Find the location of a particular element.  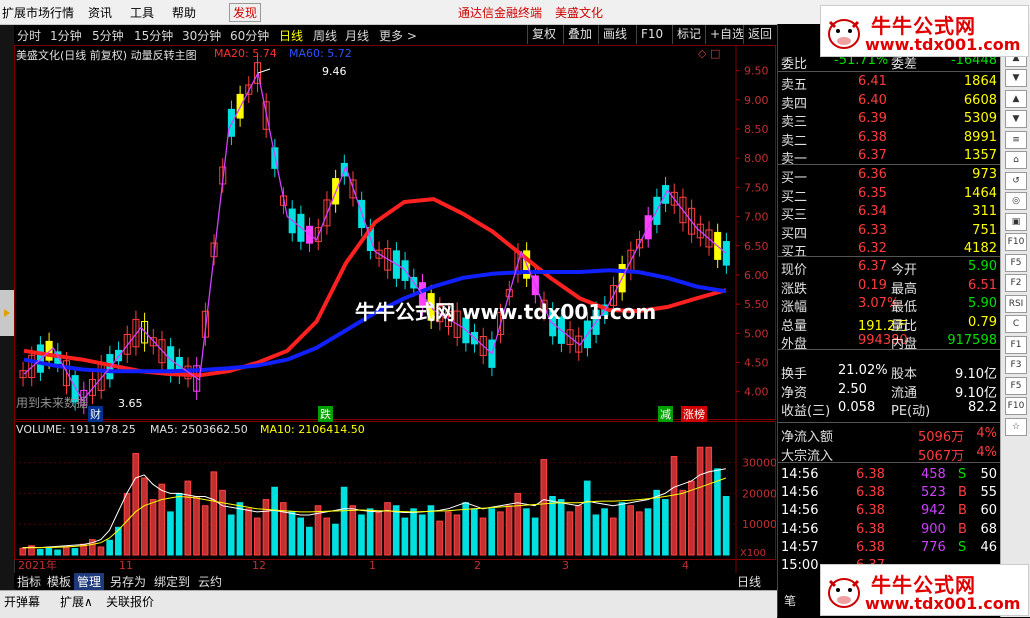

chart-corner-icons: ◇ □ is located at coordinates (709, 53).